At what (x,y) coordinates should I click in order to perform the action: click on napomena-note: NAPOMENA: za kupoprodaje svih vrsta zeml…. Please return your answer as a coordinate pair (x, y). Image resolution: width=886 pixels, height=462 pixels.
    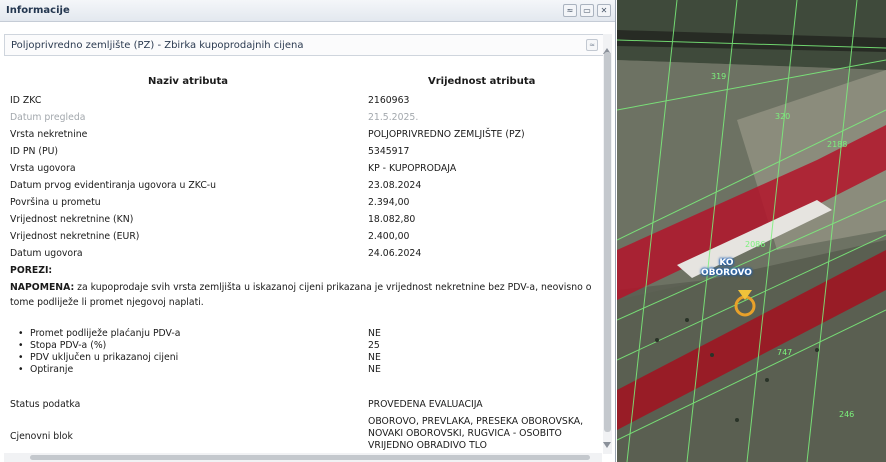
    Looking at the image, I should click on (305, 295).